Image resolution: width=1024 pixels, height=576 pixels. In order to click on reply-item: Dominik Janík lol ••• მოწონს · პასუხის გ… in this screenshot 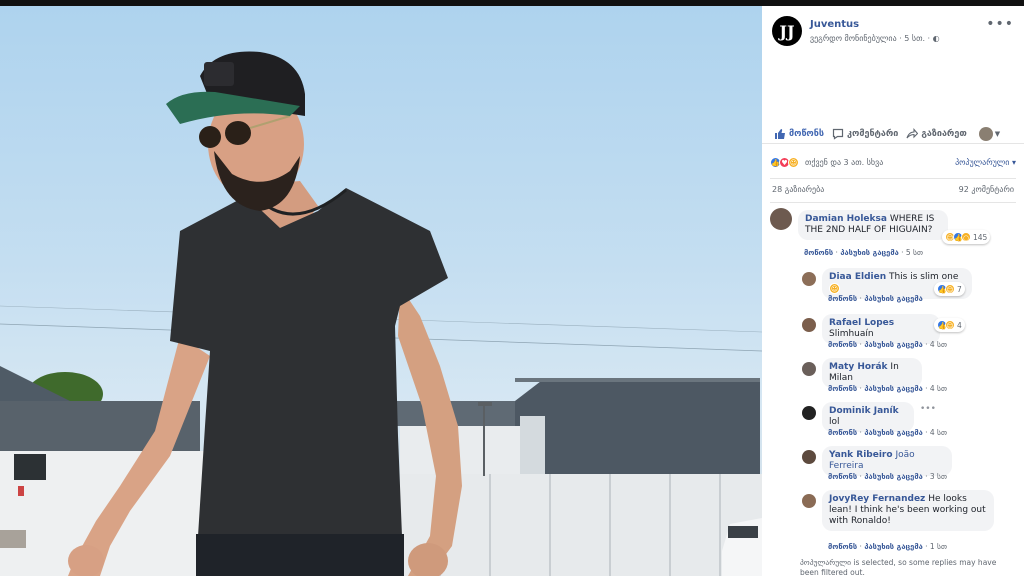, I will do `click(910, 421)`.